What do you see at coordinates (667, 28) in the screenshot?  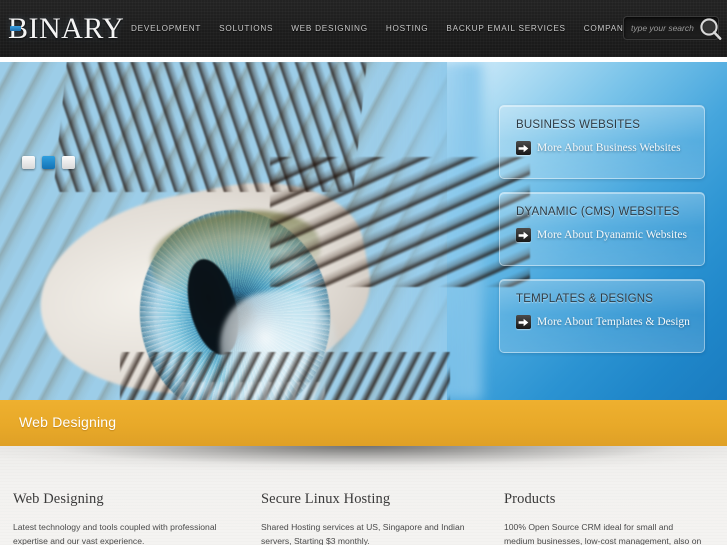 I see `search-input` at bounding box center [667, 28].